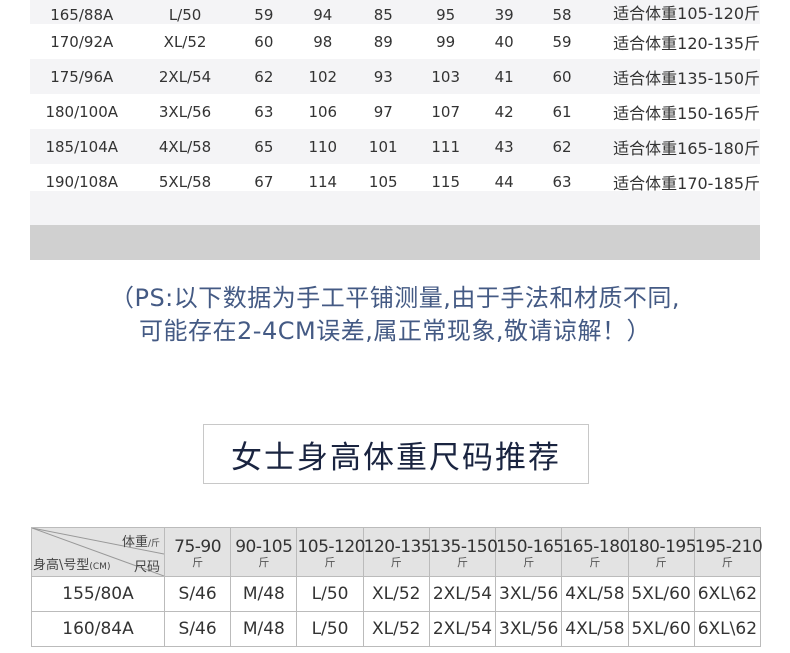 The image size is (790, 653). I want to click on table-cell: XL/52, so click(185, 41).